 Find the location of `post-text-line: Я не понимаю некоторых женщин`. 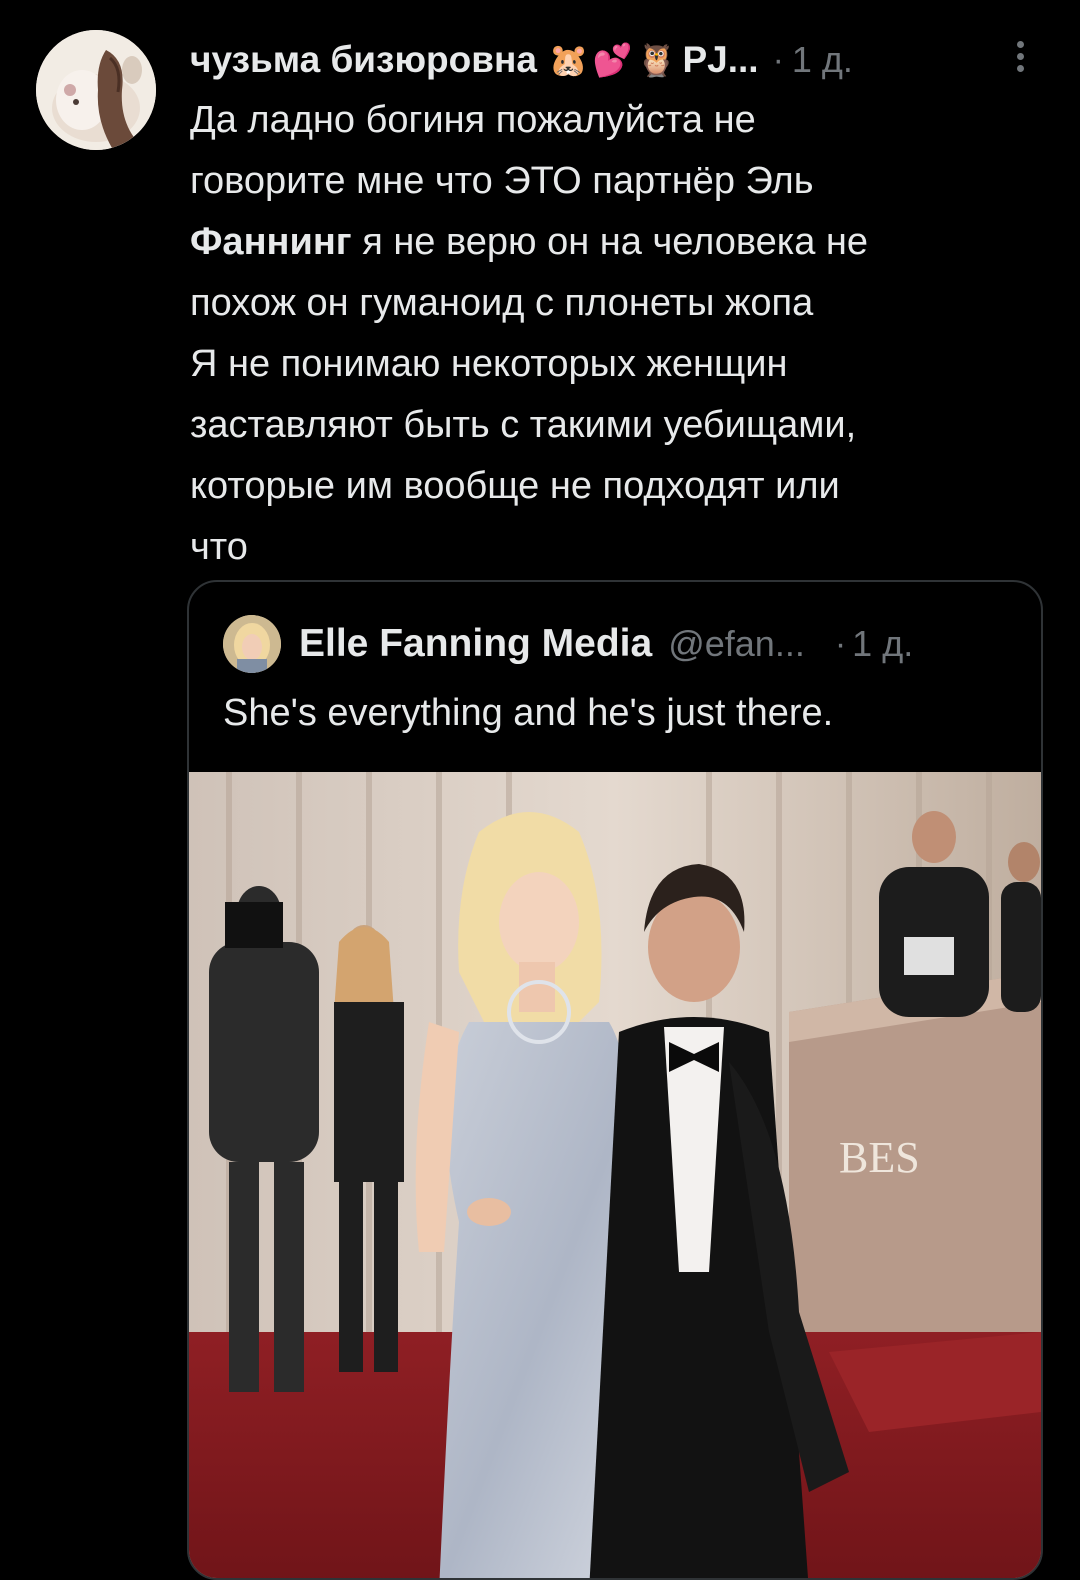

post-text-line: Я не понимаю некоторых женщин is located at coordinates (489, 364).